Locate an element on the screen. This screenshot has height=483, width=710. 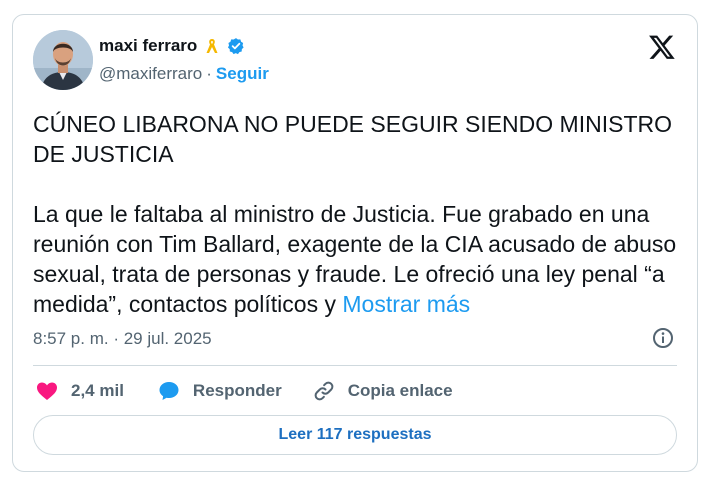
speech-bubble-icon is located at coordinates (169, 391).